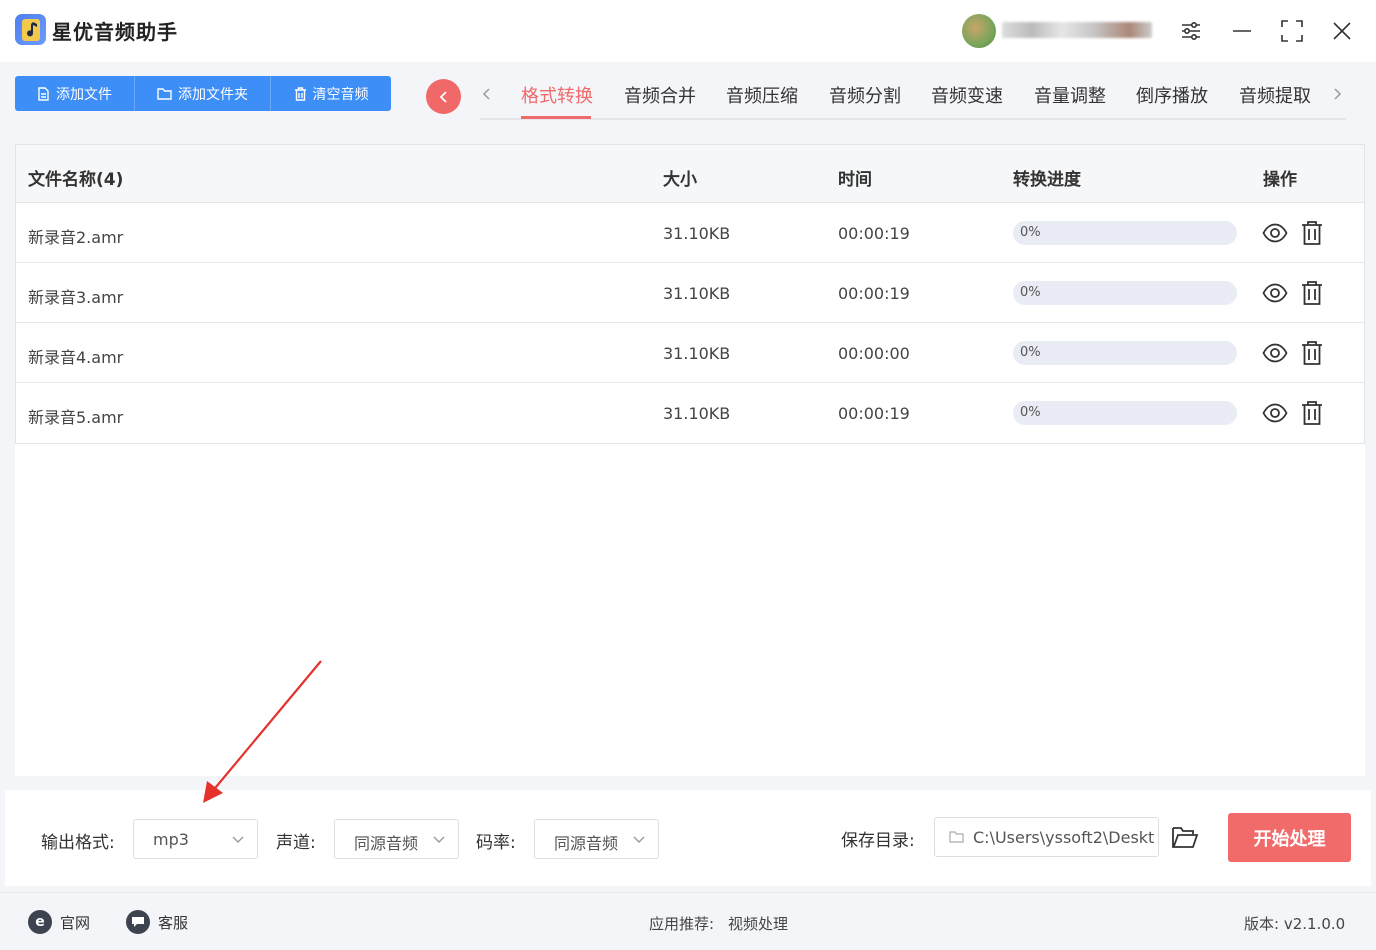 The height and width of the screenshot is (950, 1376). What do you see at coordinates (758, 923) in the screenshot?
I see `recommend-app-link: 视频处理` at bounding box center [758, 923].